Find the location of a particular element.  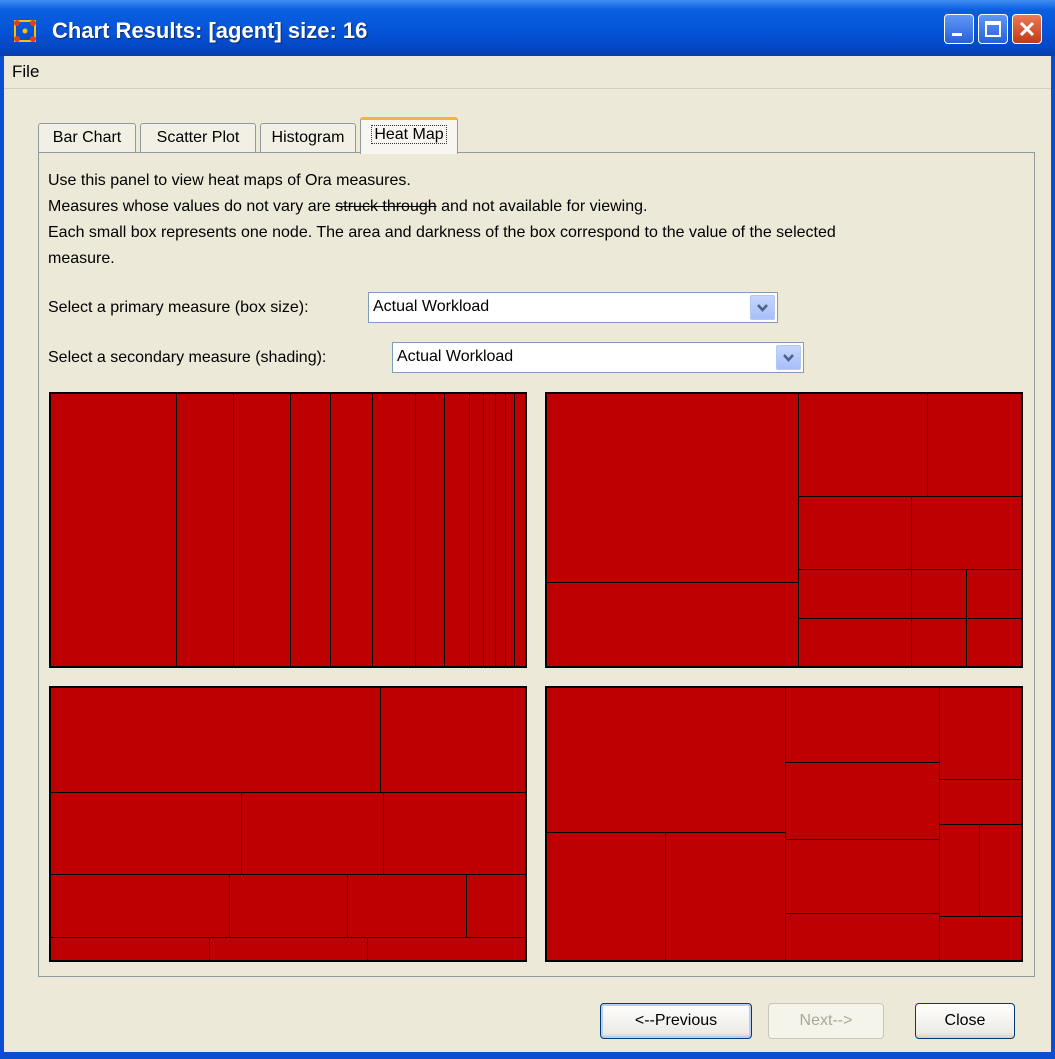

next-button: Next--> is located at coordinates (826, 1021).